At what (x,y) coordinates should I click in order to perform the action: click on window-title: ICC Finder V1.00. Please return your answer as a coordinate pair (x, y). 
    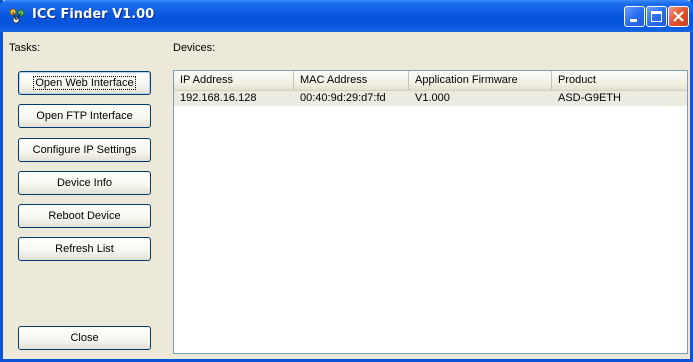
    Looking at the image, I should click on (93, 14).